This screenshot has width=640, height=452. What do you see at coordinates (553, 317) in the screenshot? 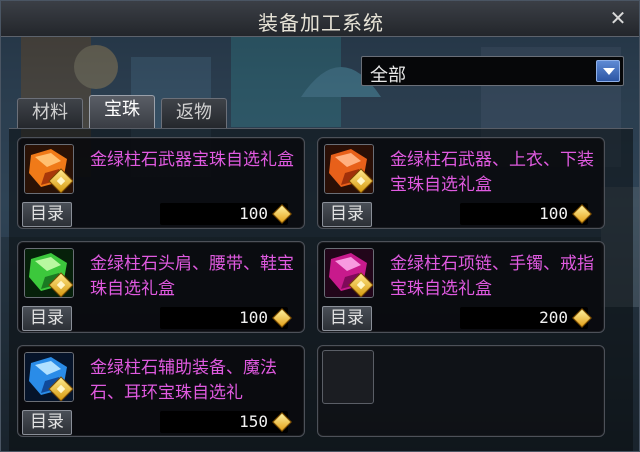
I see `price-value: 200` at bounding box center [553, 317].